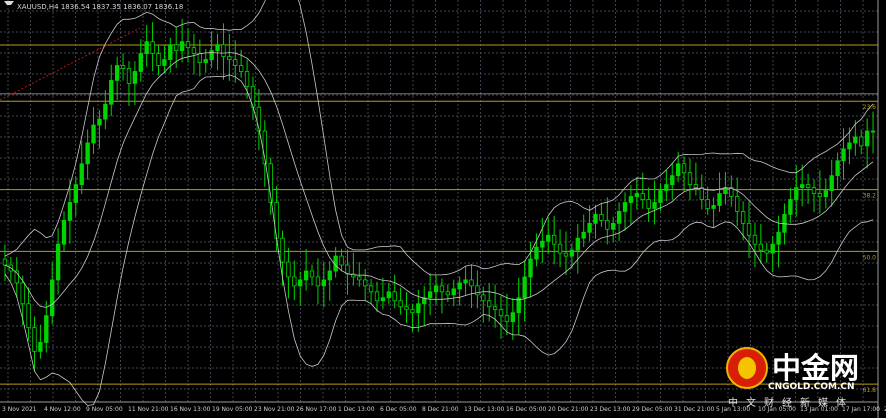 The height and width of the screenshot is (418, 886). I want to click on x-tick-label: 9 Nov 05:00, so click(104, 409).